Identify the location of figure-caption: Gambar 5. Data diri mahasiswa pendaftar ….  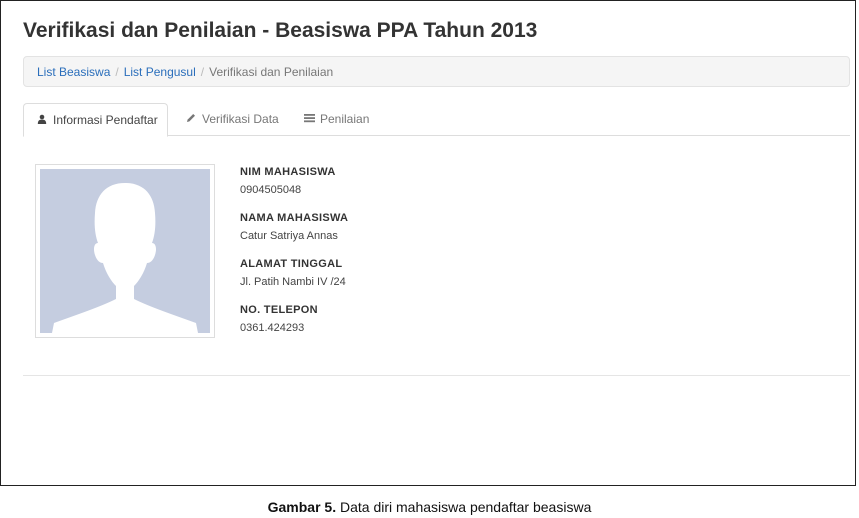
(429, 507).